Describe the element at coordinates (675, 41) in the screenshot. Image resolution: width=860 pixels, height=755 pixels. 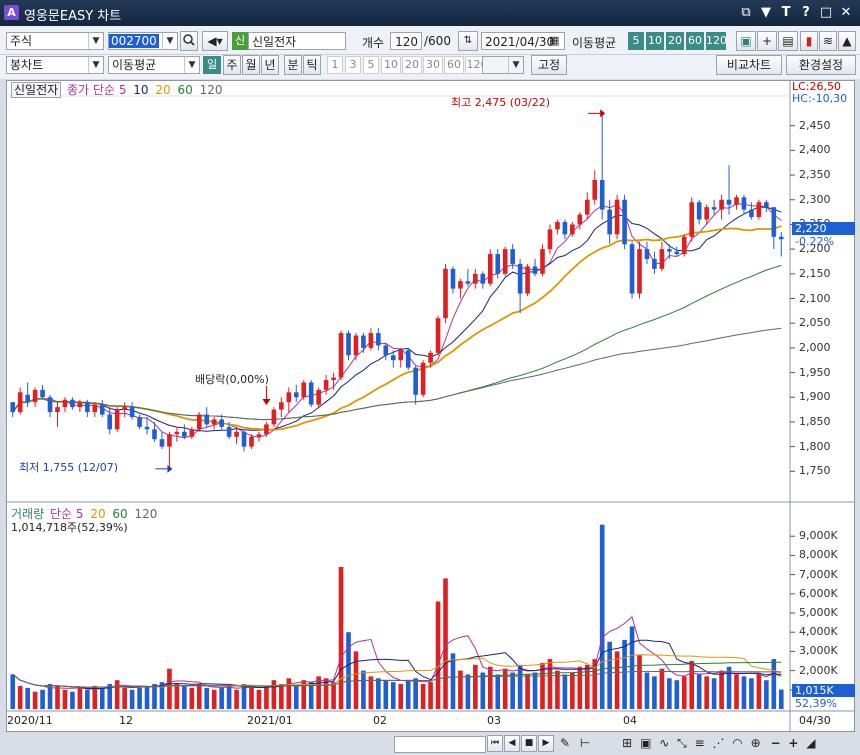
I see `ma-period-20: 20` at that location.